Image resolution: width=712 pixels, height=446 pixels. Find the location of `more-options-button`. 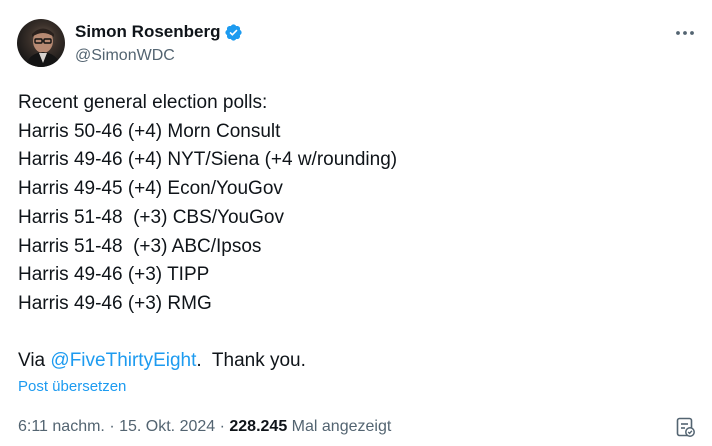

more-options-button is located at coordinates (685, 33).